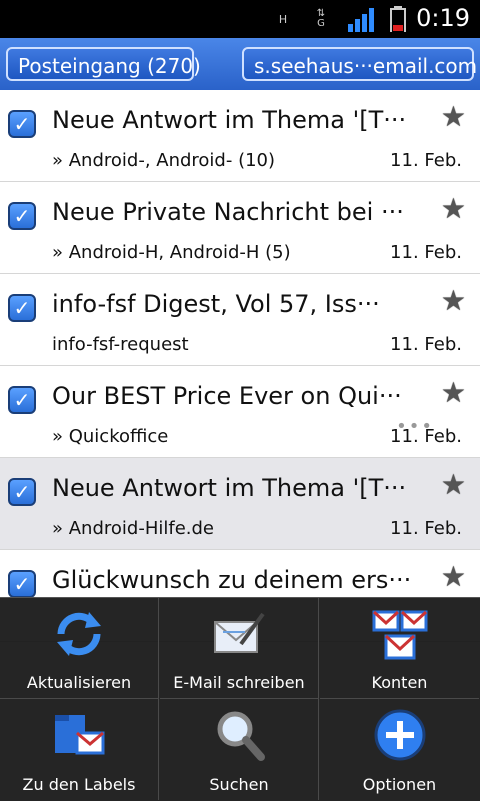 The image size is (480, 801). I want to click on network-g-label: G, so click(321, 23).